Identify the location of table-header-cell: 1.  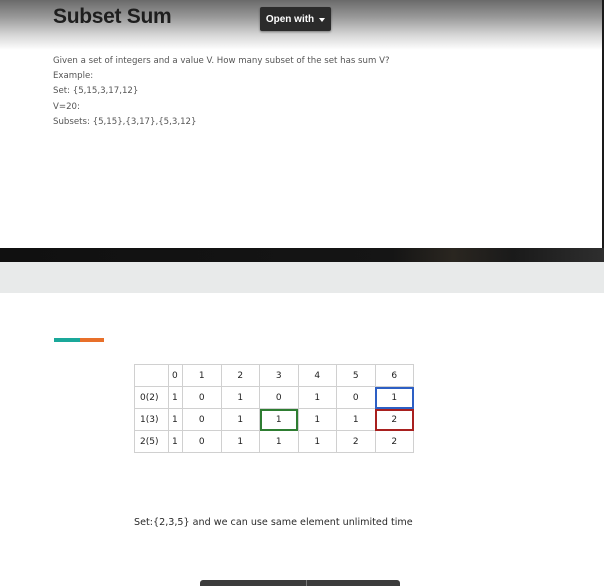
(202, 375).